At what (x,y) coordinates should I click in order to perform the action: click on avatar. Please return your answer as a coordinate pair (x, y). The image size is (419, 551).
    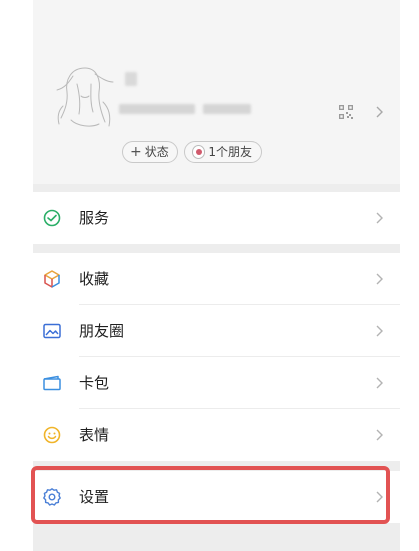
    Looking at the image, I should click on (87, 97).